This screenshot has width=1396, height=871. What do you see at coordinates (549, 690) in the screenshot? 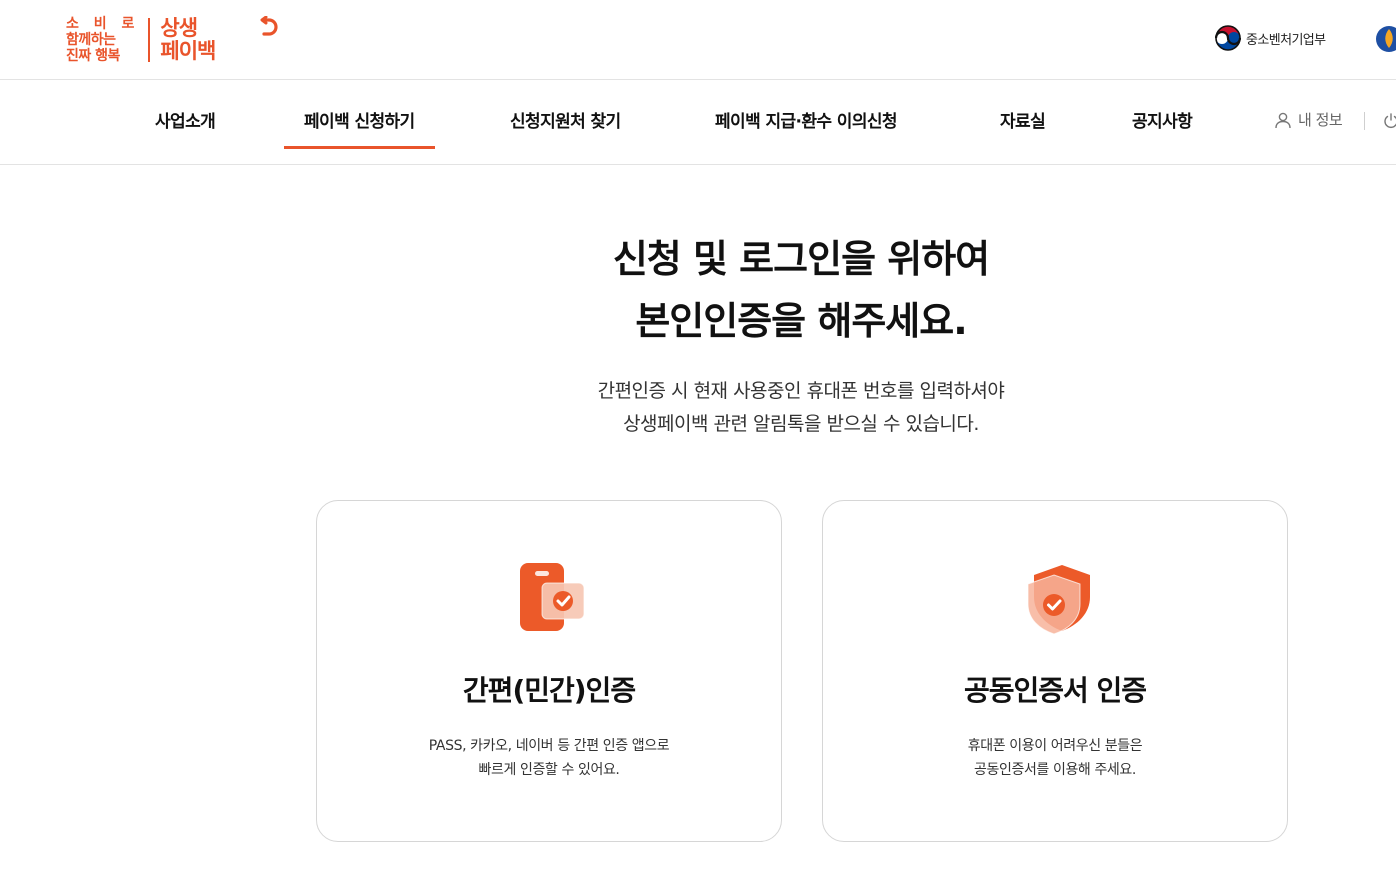
I see `simple-auth-title: 간편(민간)인증` at bounding box center [549, 690].